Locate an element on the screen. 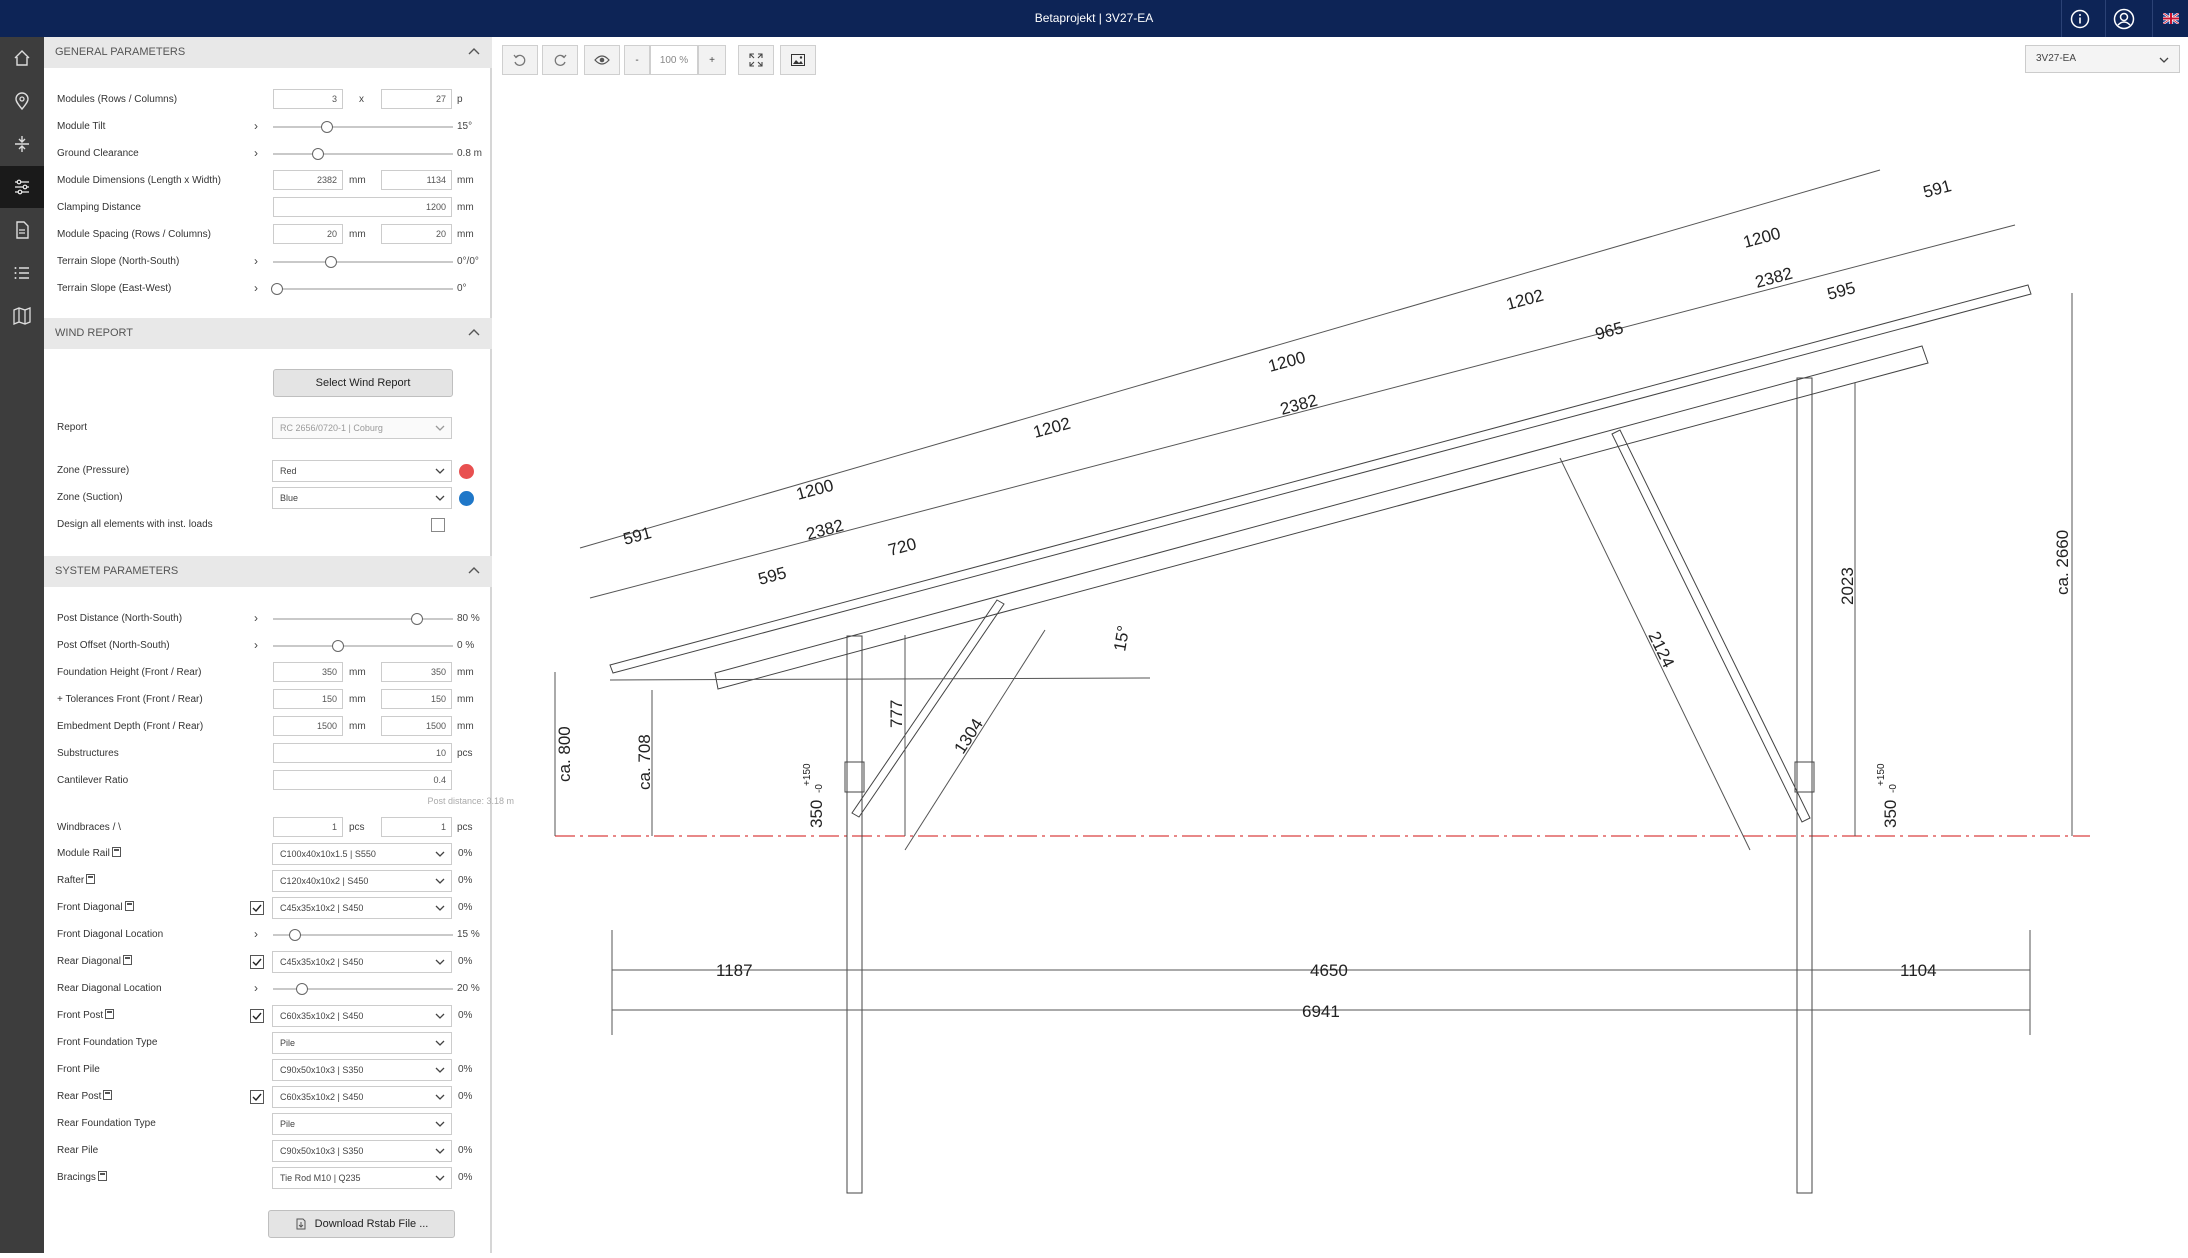  view-select: 3V27-EA is located at coordinates (2102, 59).